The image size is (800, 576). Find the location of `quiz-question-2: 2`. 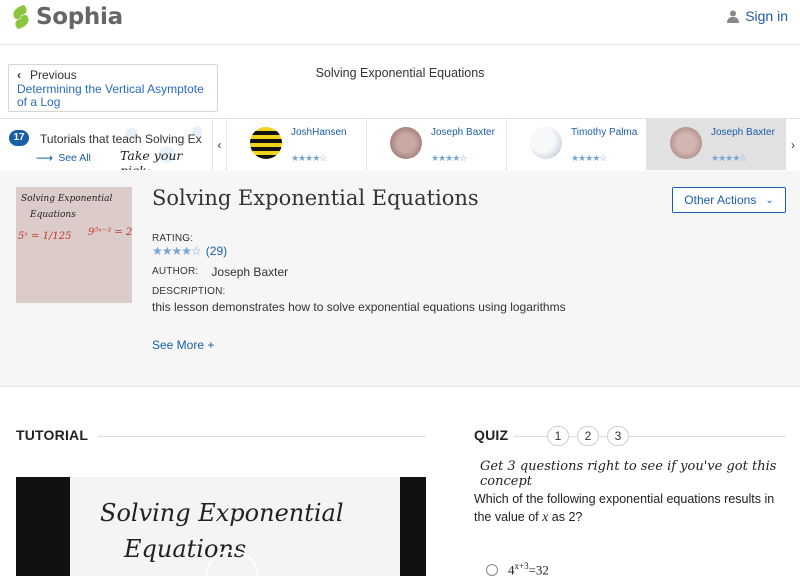

quiz-question-2: 2 is located at coordinates (588, 436).